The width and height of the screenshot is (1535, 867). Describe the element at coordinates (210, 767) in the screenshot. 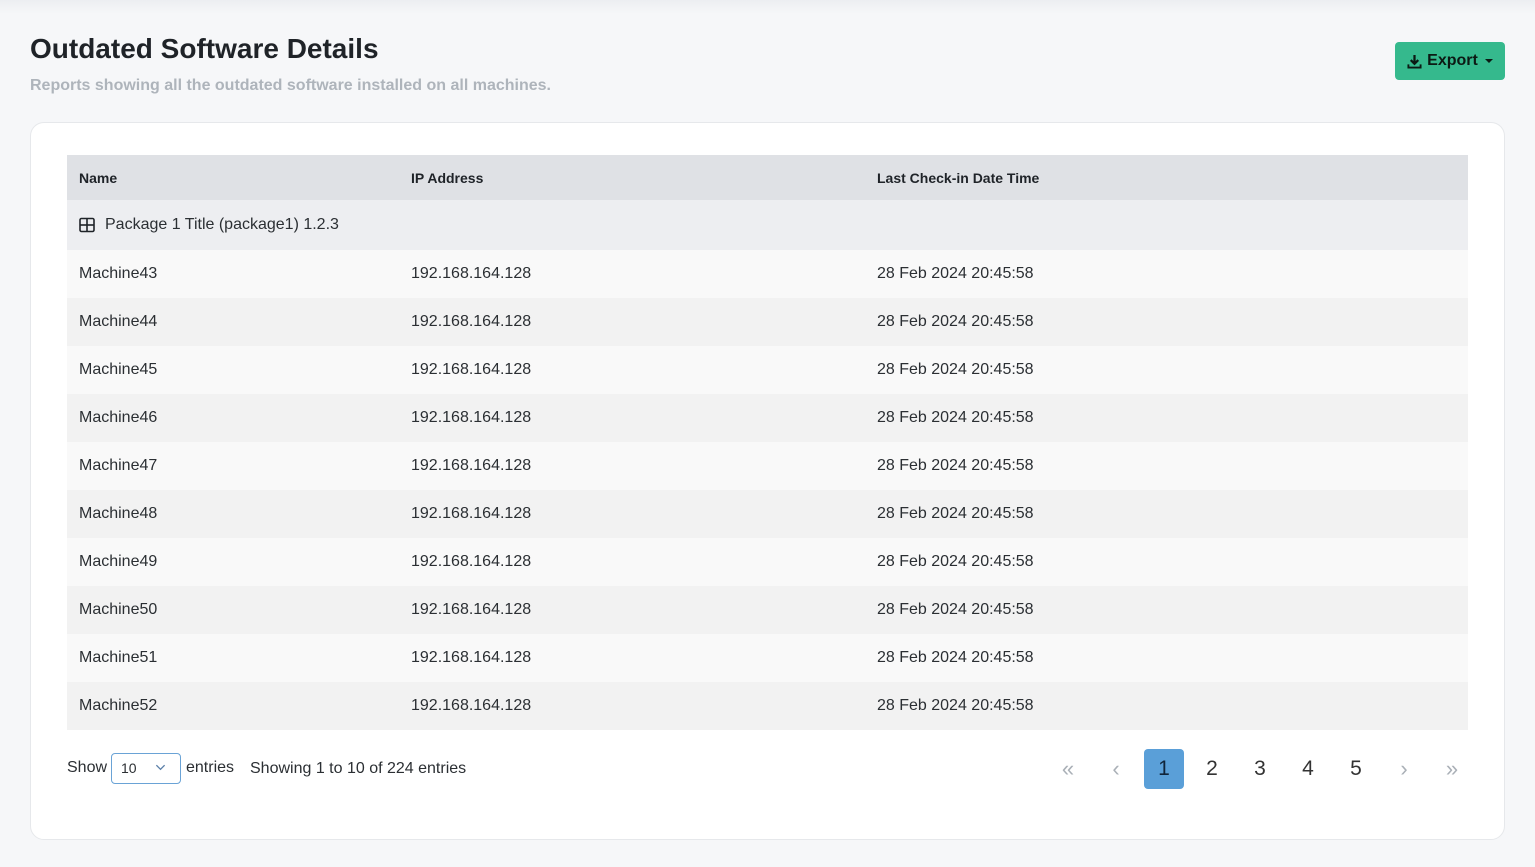

I see `entries-label: entries` at that location.